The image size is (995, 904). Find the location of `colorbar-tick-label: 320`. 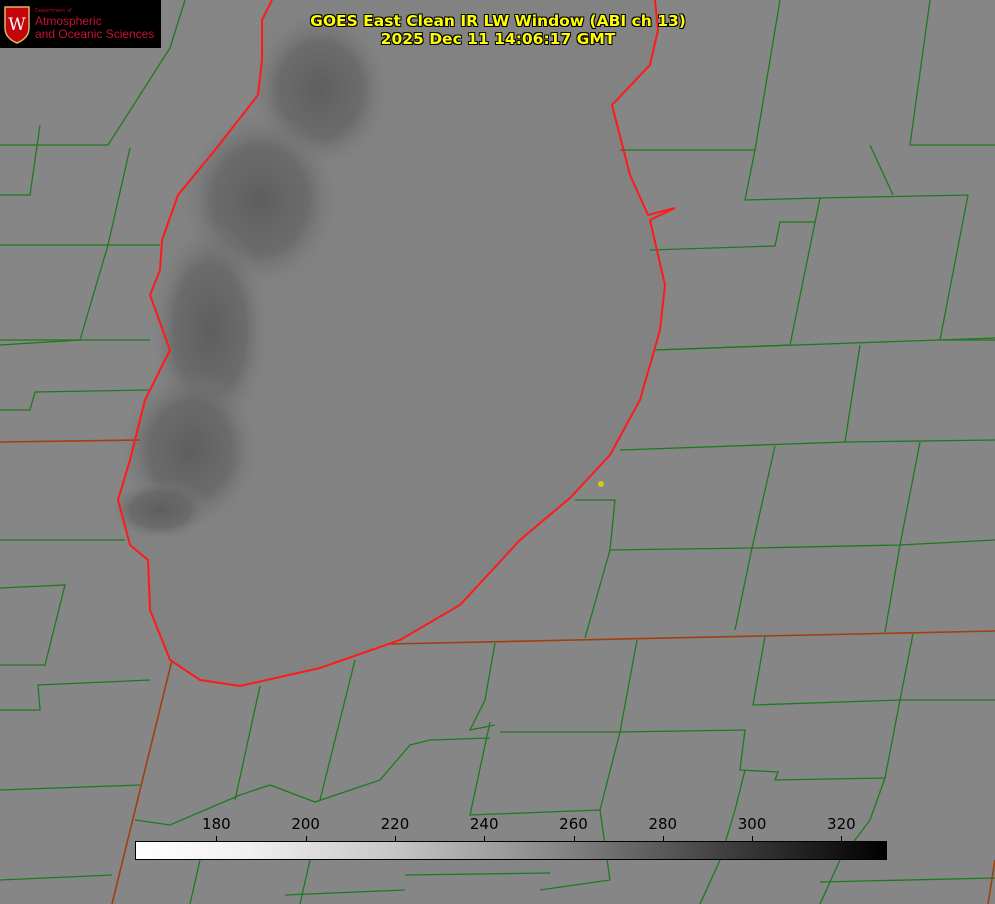

colorbar-tick-label: 320 is located at coordinates (841, 824).